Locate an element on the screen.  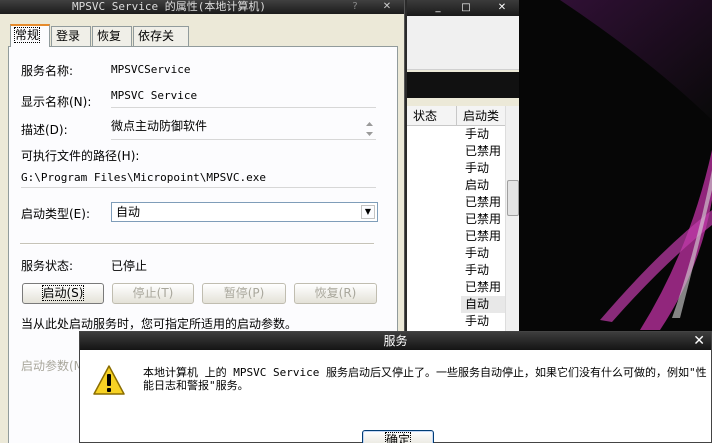
warning-icon is located at coordinates (109, 380).